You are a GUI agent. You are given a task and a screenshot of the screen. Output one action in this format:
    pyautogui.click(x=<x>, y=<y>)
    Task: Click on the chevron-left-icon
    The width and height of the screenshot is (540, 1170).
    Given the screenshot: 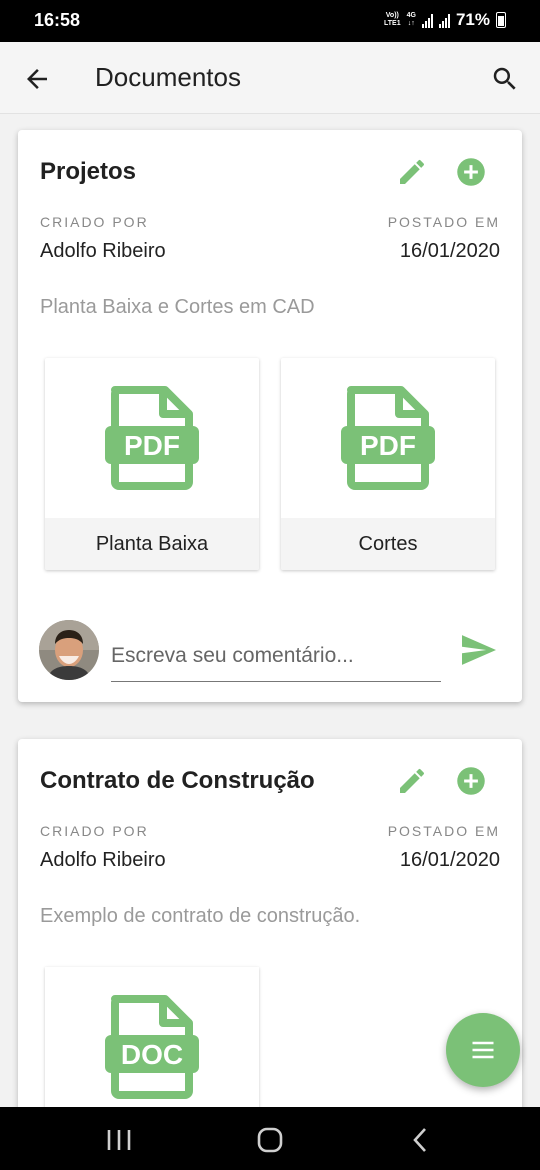 What is the action you would take?
    pyautogui.click(x=419, y=1140)
    